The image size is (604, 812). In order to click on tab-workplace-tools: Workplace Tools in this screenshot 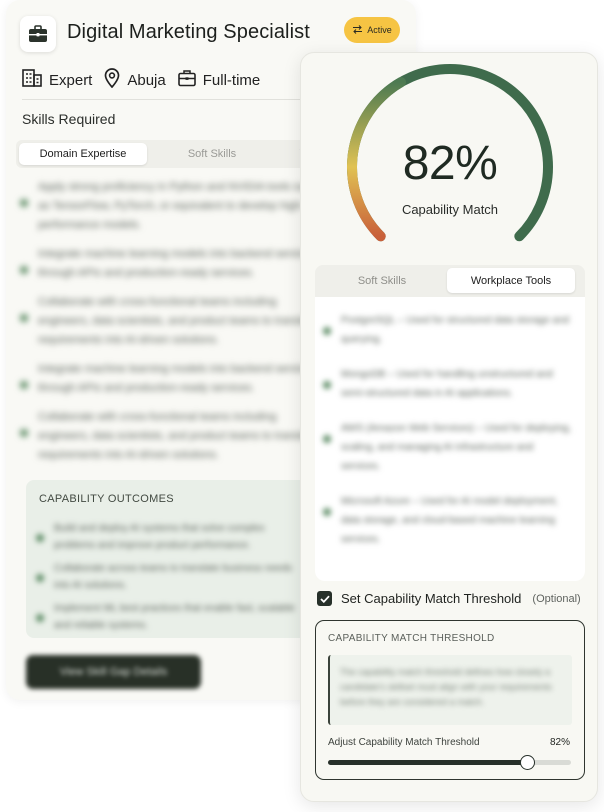, I will do `click(511, 280)`.